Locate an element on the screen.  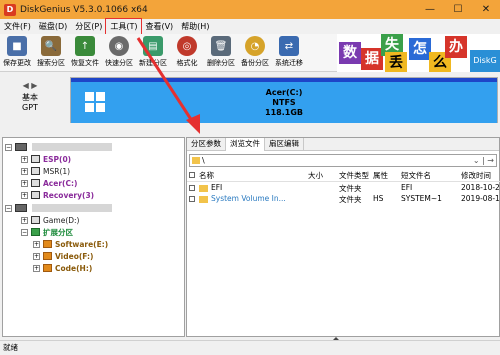
select-all-checkbox is located at coordinates (193, 175).